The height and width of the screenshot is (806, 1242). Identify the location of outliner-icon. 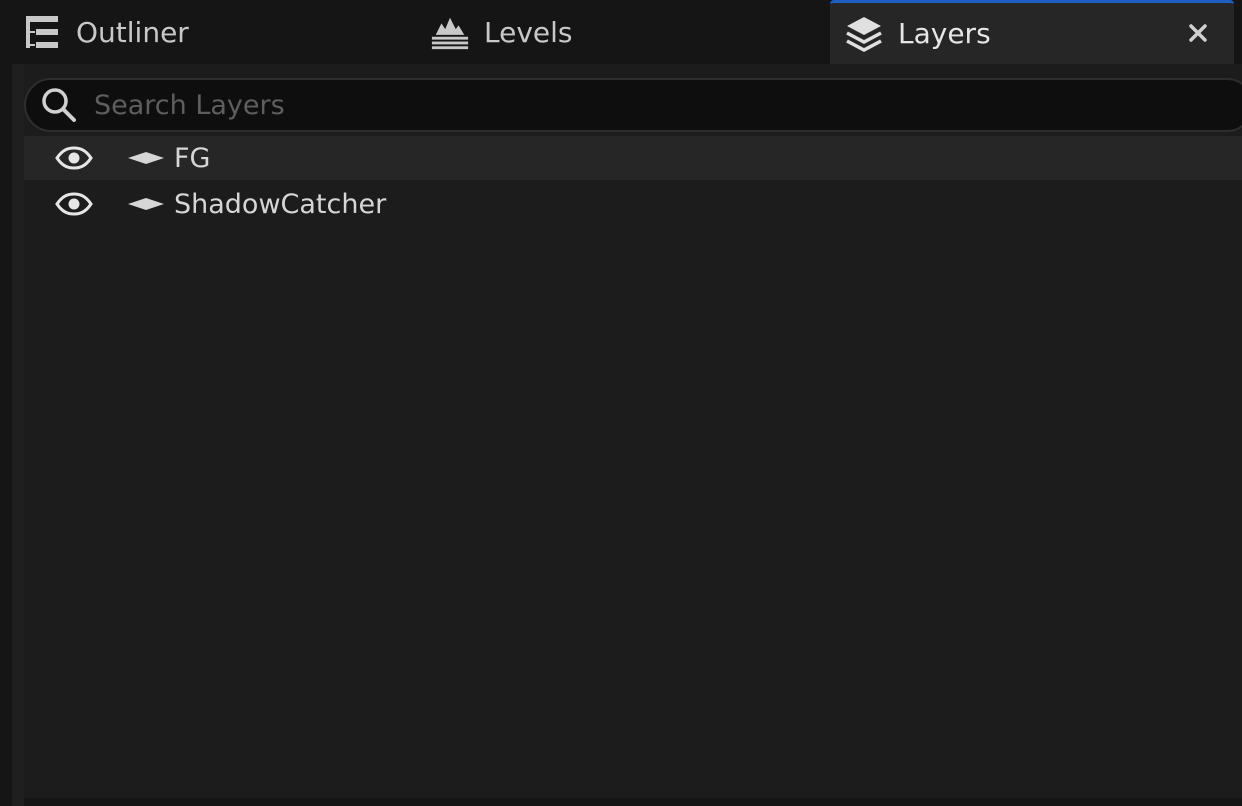
(42, 32).